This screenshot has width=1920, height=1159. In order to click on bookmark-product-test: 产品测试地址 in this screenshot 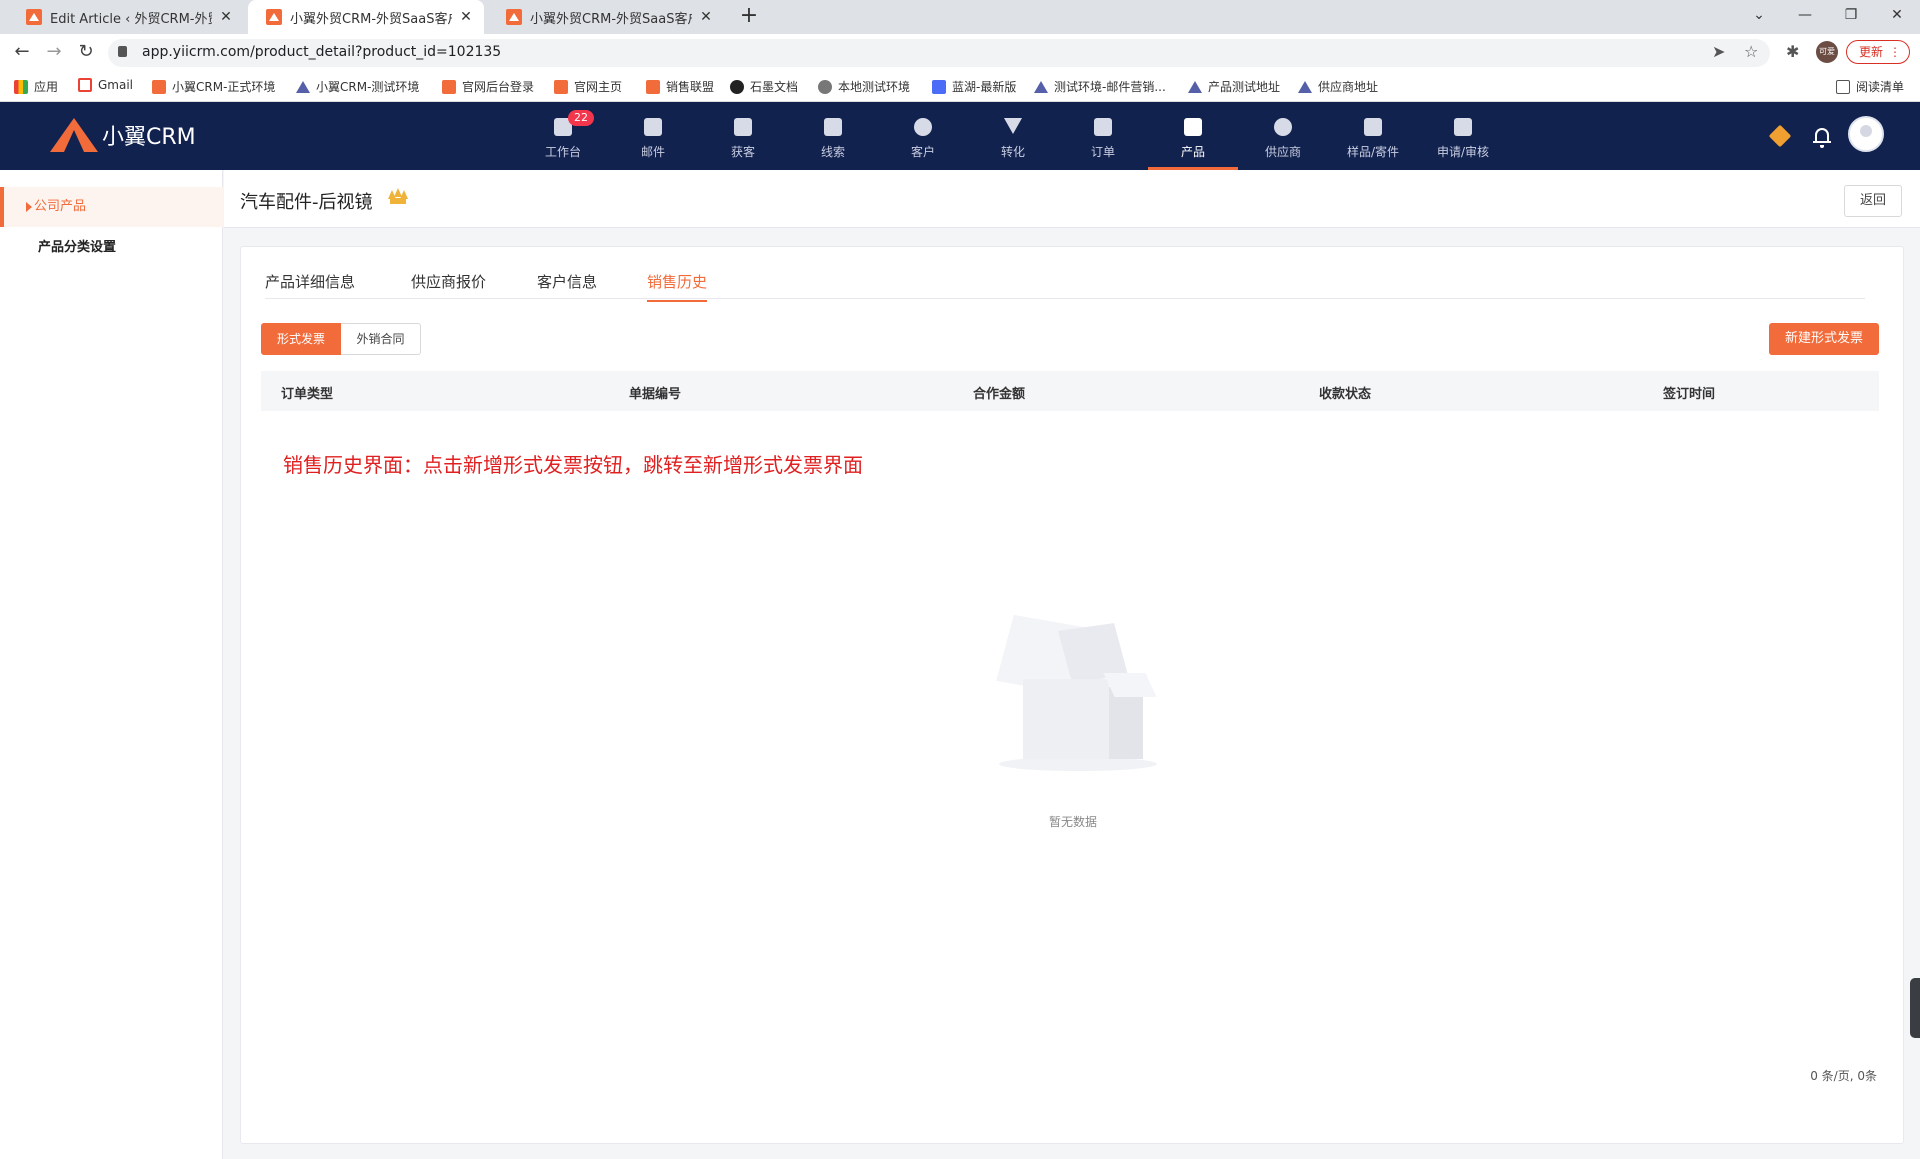, I will do `click(1234, 86)`.